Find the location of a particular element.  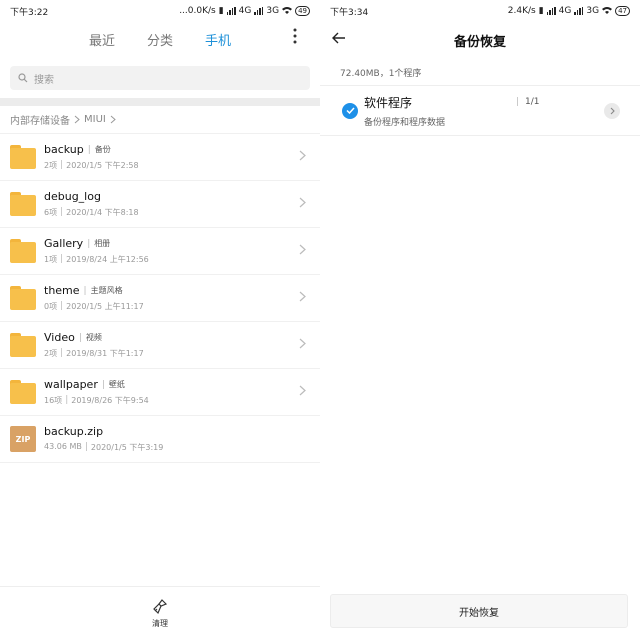

broom-icon is located at coordinates (160, 606).